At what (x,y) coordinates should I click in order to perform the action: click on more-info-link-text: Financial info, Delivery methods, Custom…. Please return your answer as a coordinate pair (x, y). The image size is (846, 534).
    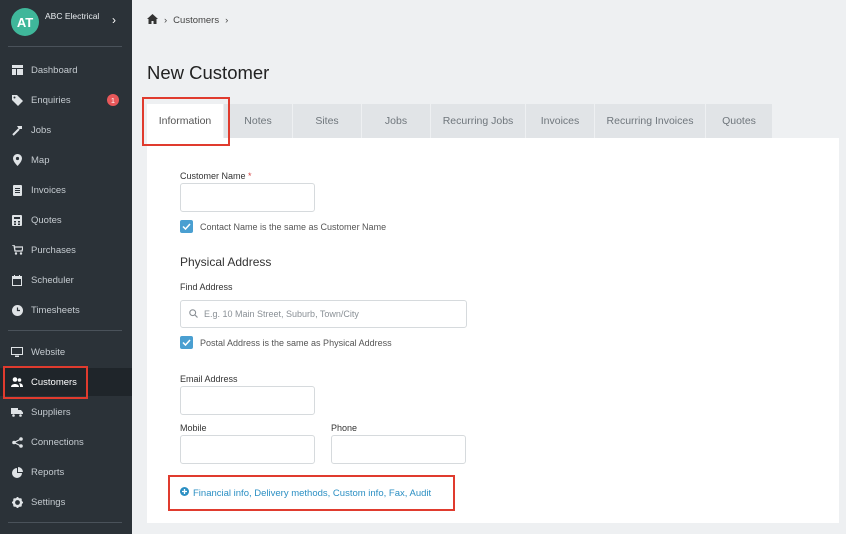
    Looking at the image, I should click on (312, 493).